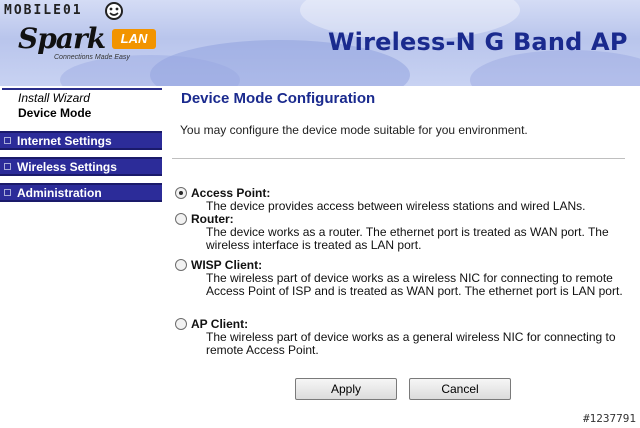  What do you see at coordinates (227, 264) in the screenshot?
I see `mode-label: WISP Client:` at bounding box center [227, 264].